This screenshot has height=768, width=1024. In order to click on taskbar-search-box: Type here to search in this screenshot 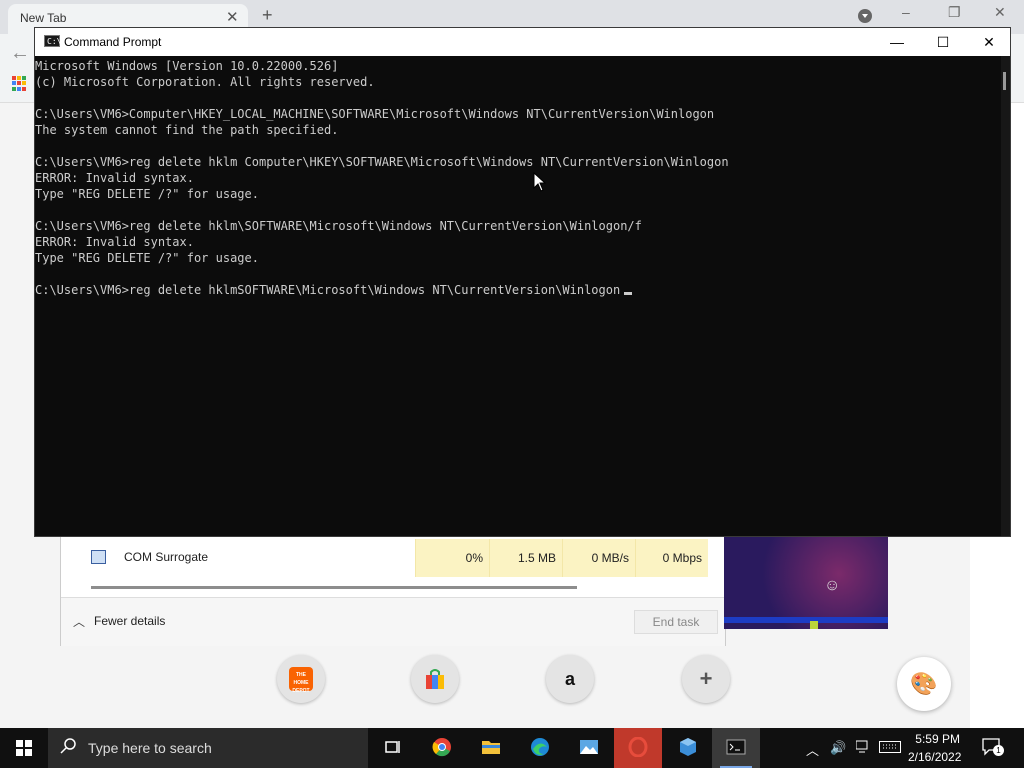, I will do `click(208, 748)`.